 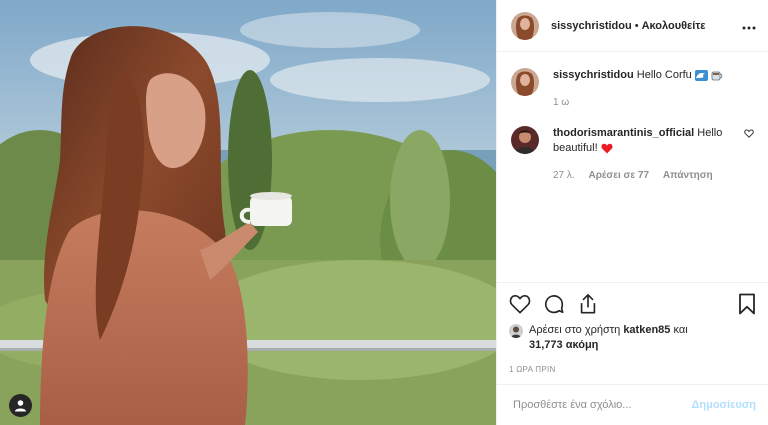 What do you see at coordinates (749, 133) in the screenshot?
I see `comment-like-heart-icon` at bounding box center [749, 133].